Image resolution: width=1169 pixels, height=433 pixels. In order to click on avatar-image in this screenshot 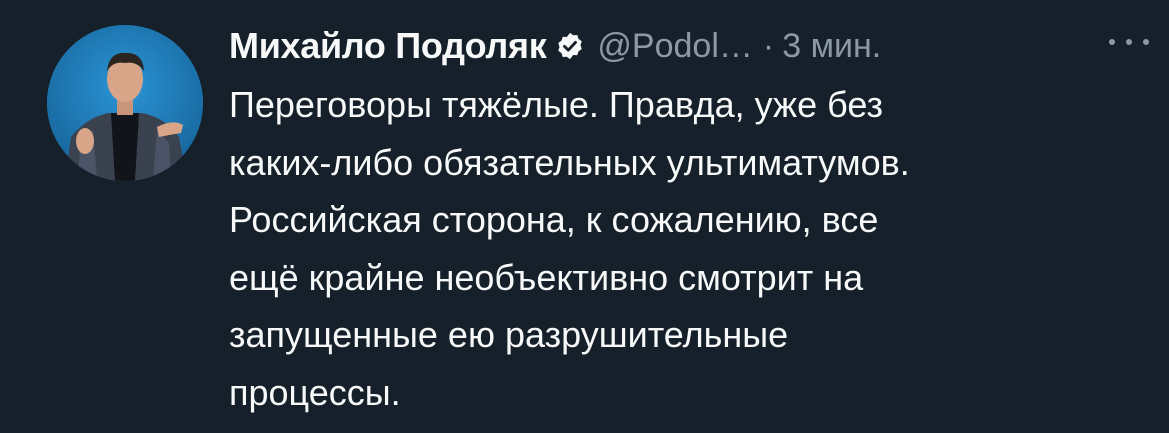, I will do `click(125, 103)`.